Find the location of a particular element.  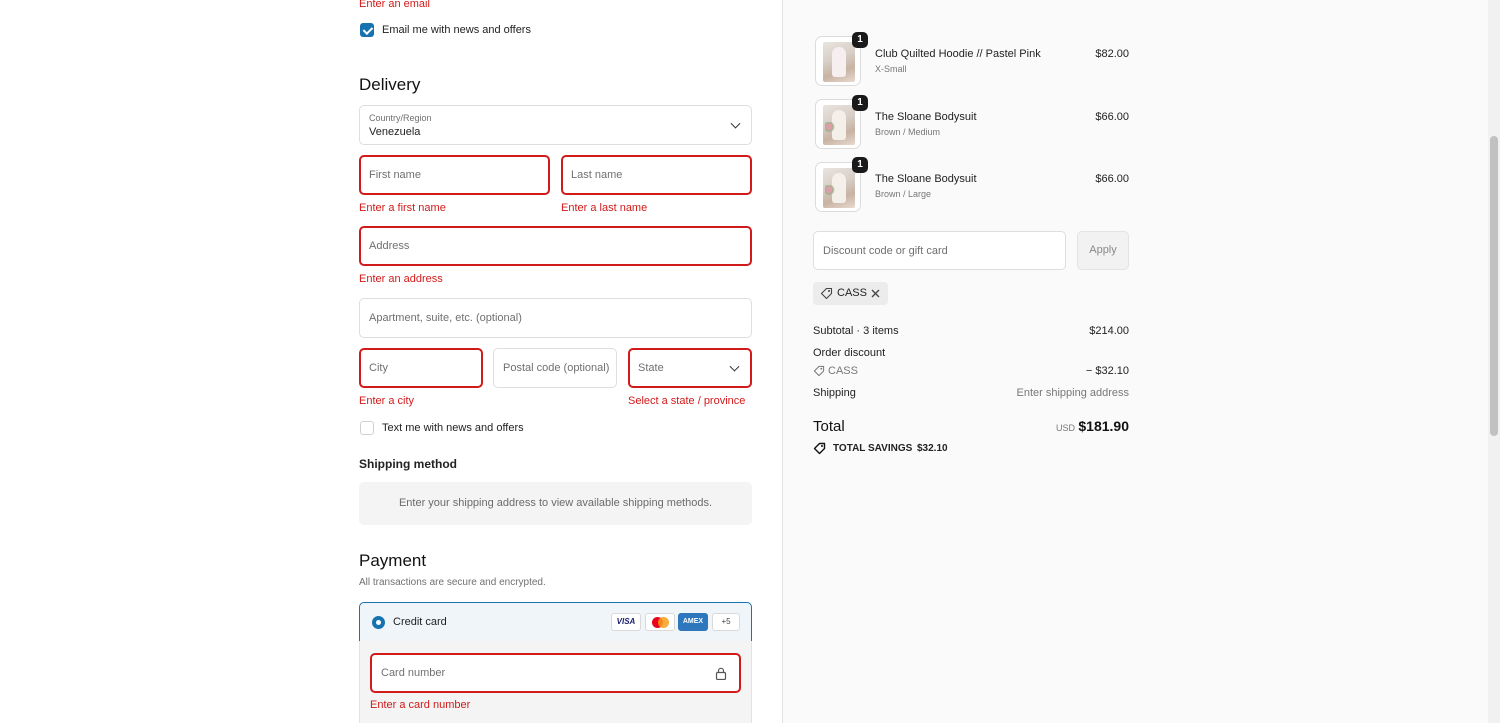

lock-icon is located at coordinates (721, 673).